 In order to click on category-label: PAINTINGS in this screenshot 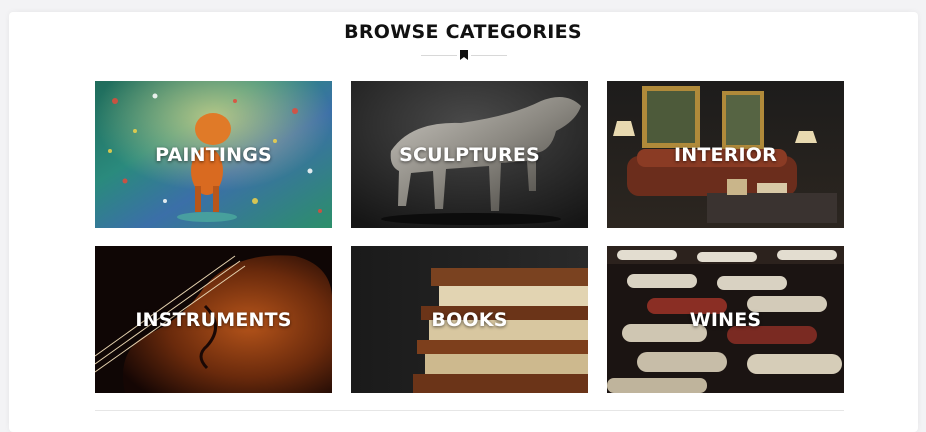, I will do `click(213, 154)`.